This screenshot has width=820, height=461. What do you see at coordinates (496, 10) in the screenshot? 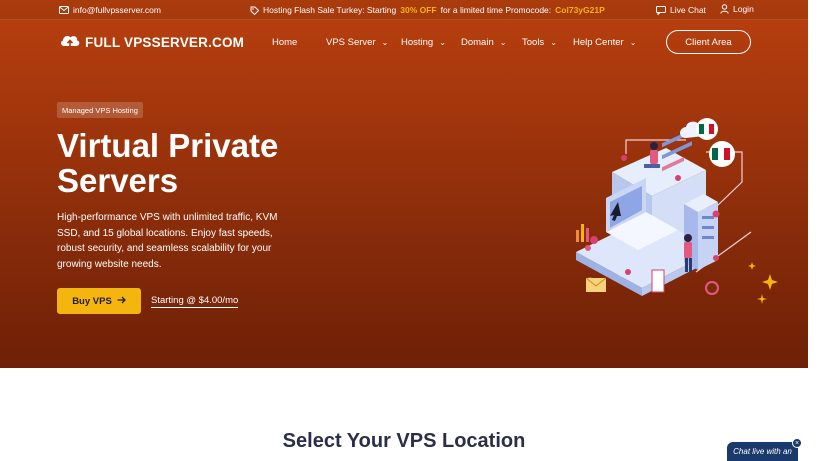
I see `promo-middle: for a limited time Promocode:` at bounding box center [496, 10].